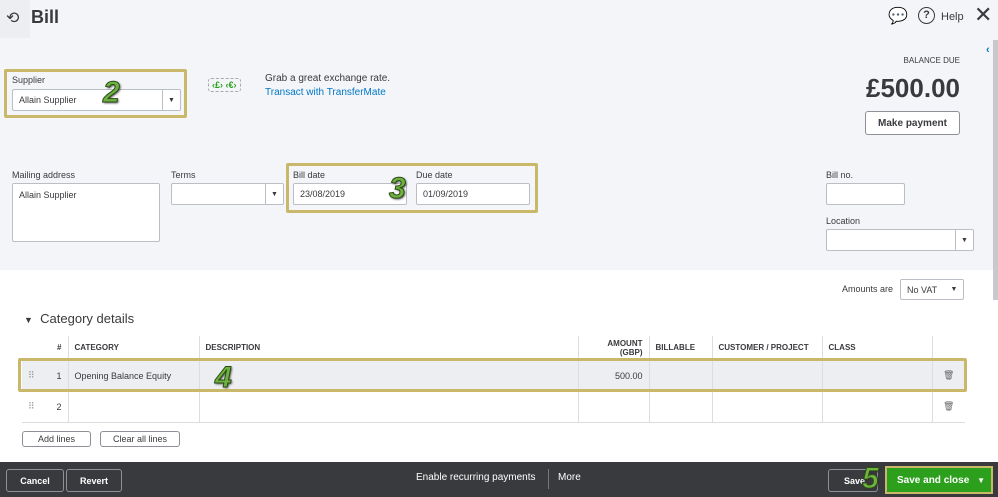 The image size is (998, 497). Describe the element at coordinates (900, 240) in the screenshot. I see `location-select: ▼` at that location.